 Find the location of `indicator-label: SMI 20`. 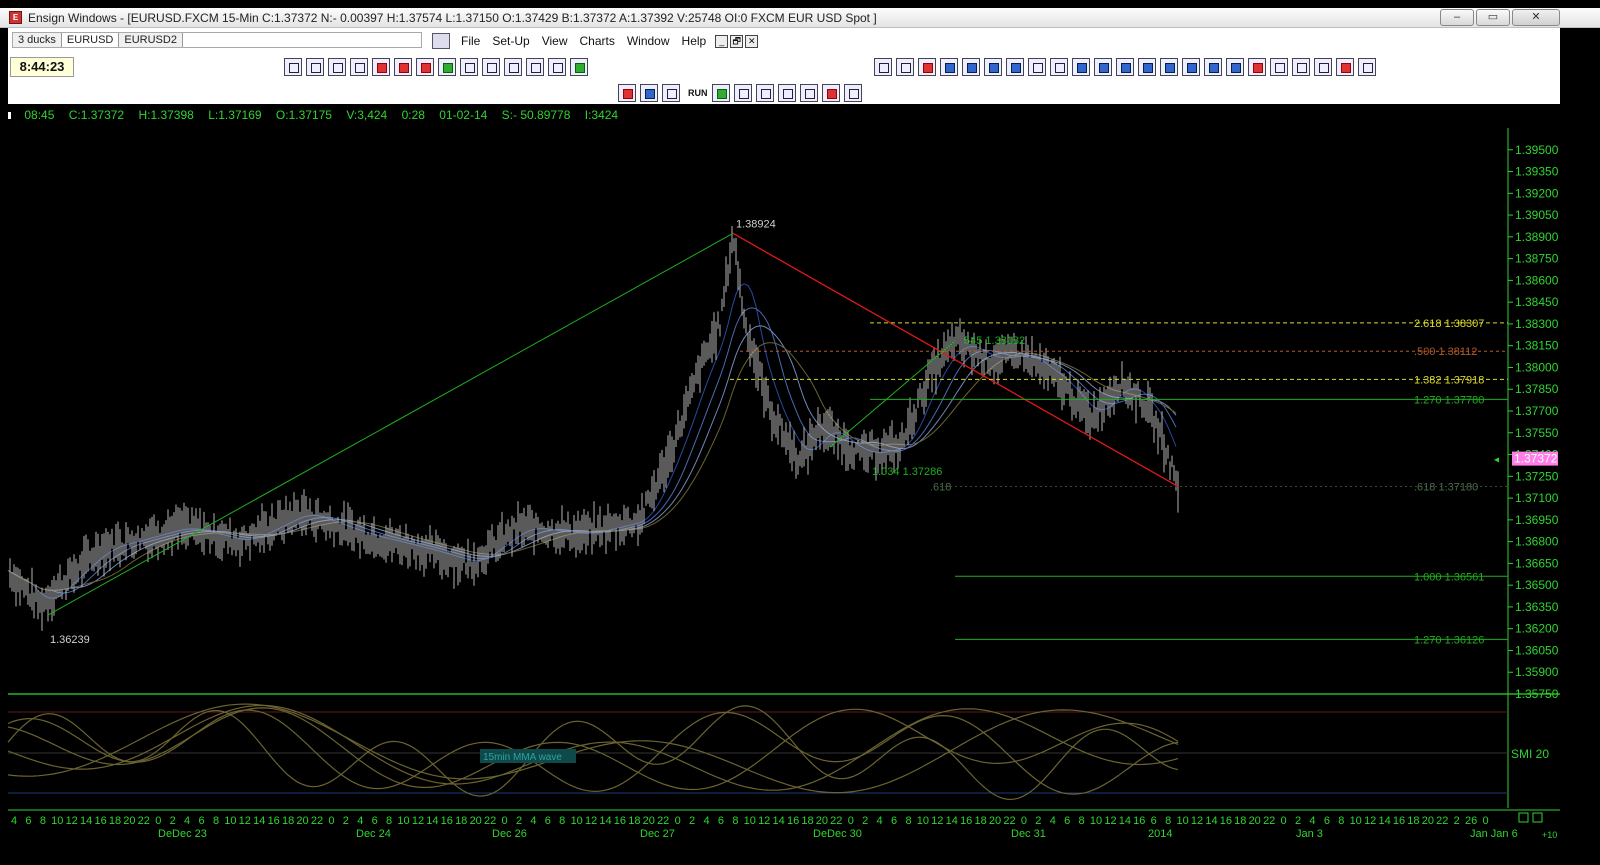

indicator-label: SMI 20 is located at coordinates (1530, 754).